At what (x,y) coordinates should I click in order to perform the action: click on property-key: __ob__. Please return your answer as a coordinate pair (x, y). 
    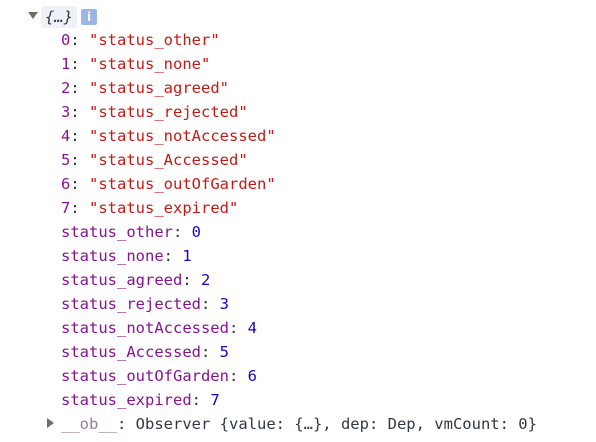
    Looking at the image, I should click on (89, 424).